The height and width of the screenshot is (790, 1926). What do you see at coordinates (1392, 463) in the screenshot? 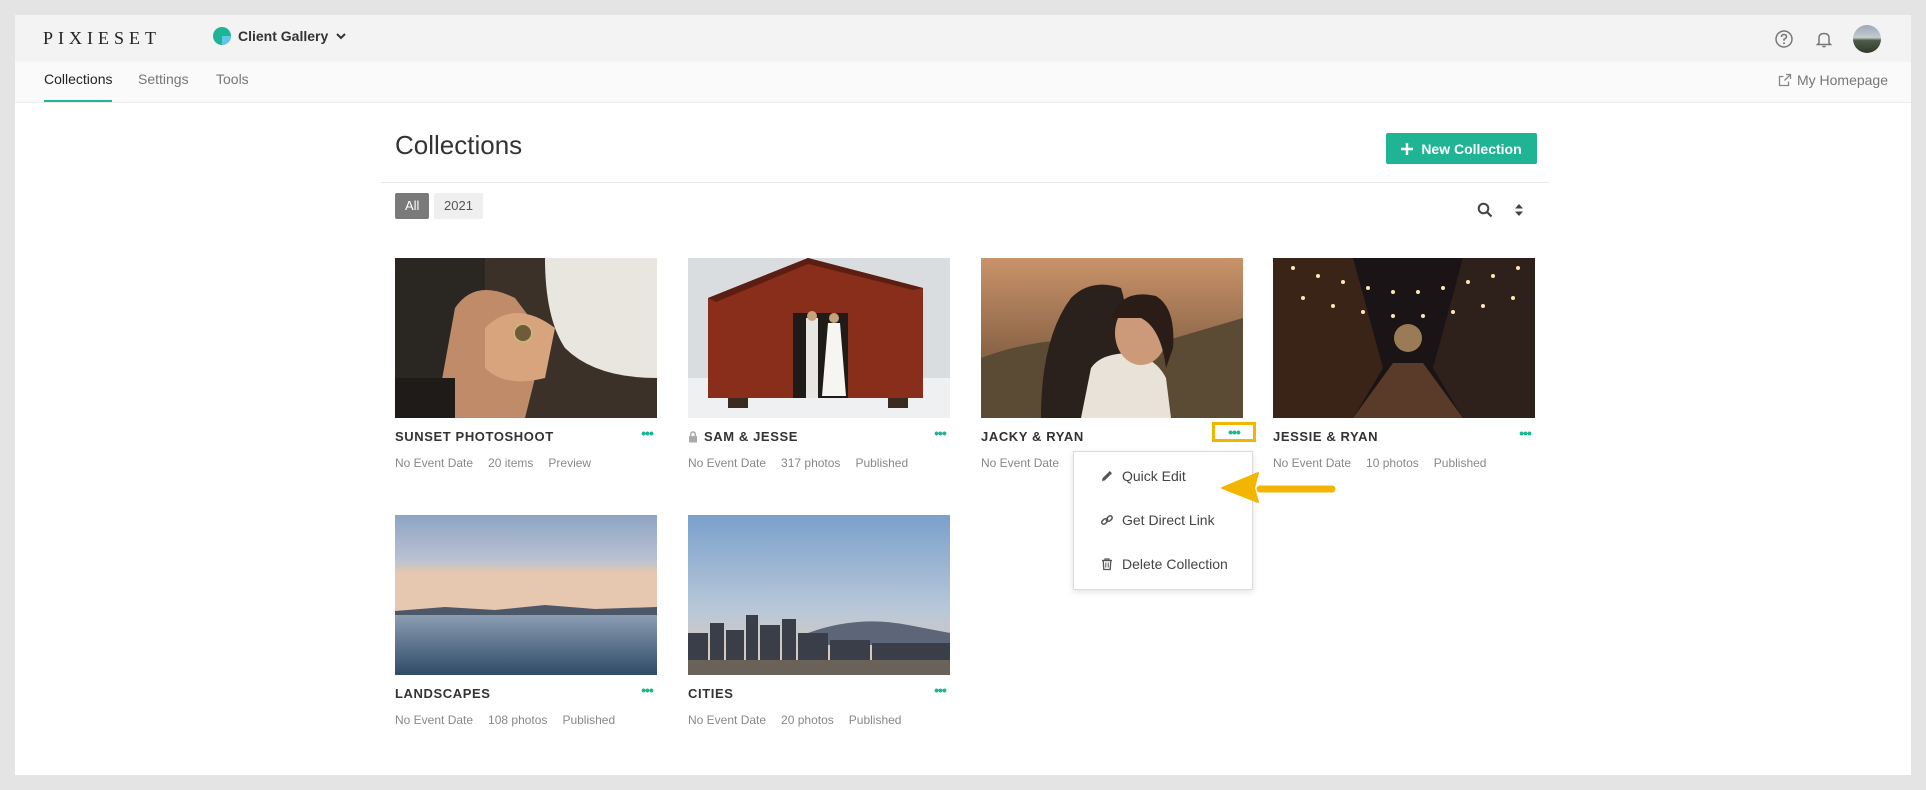
I see `item-count: 10 photos` at bounding box center [1392, 463].